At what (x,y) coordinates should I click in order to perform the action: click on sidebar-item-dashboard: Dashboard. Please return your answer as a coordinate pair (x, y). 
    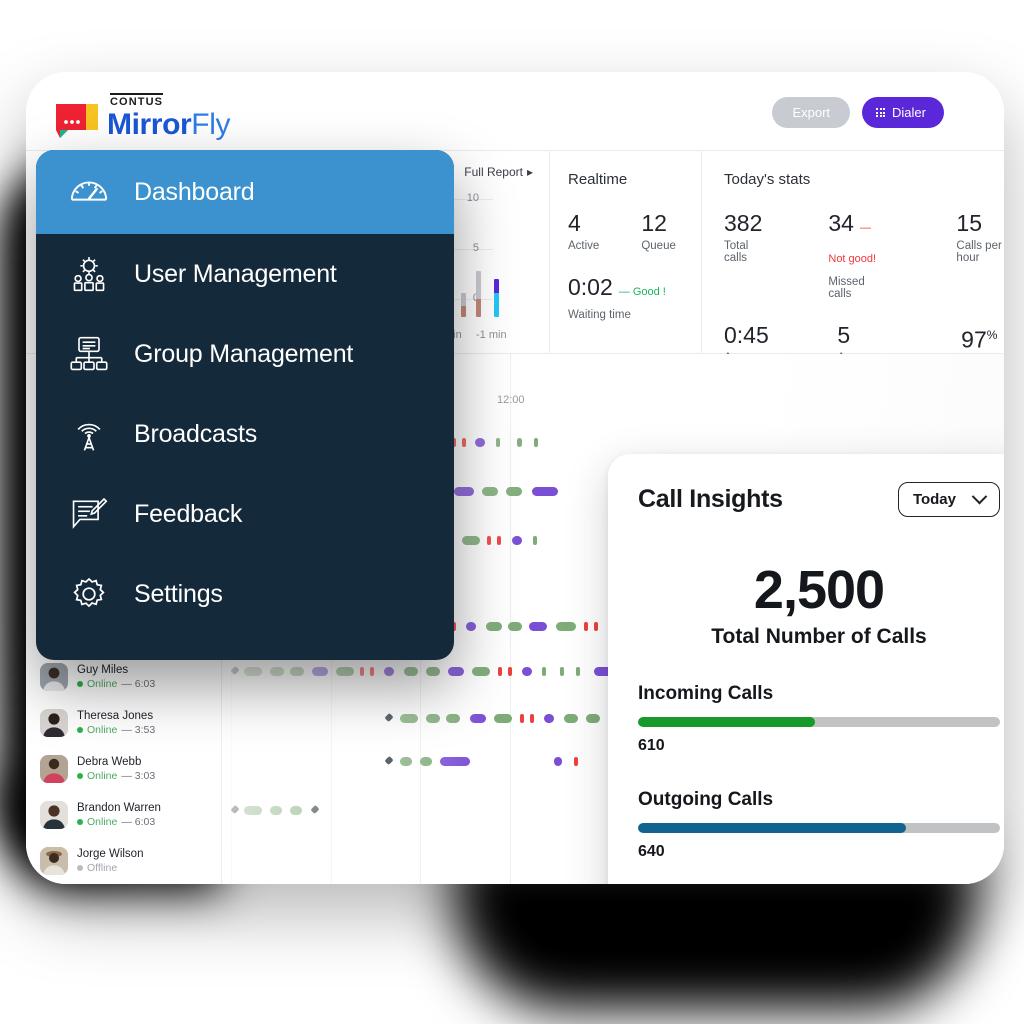
    Looking at the image, I should click on (245, 192).